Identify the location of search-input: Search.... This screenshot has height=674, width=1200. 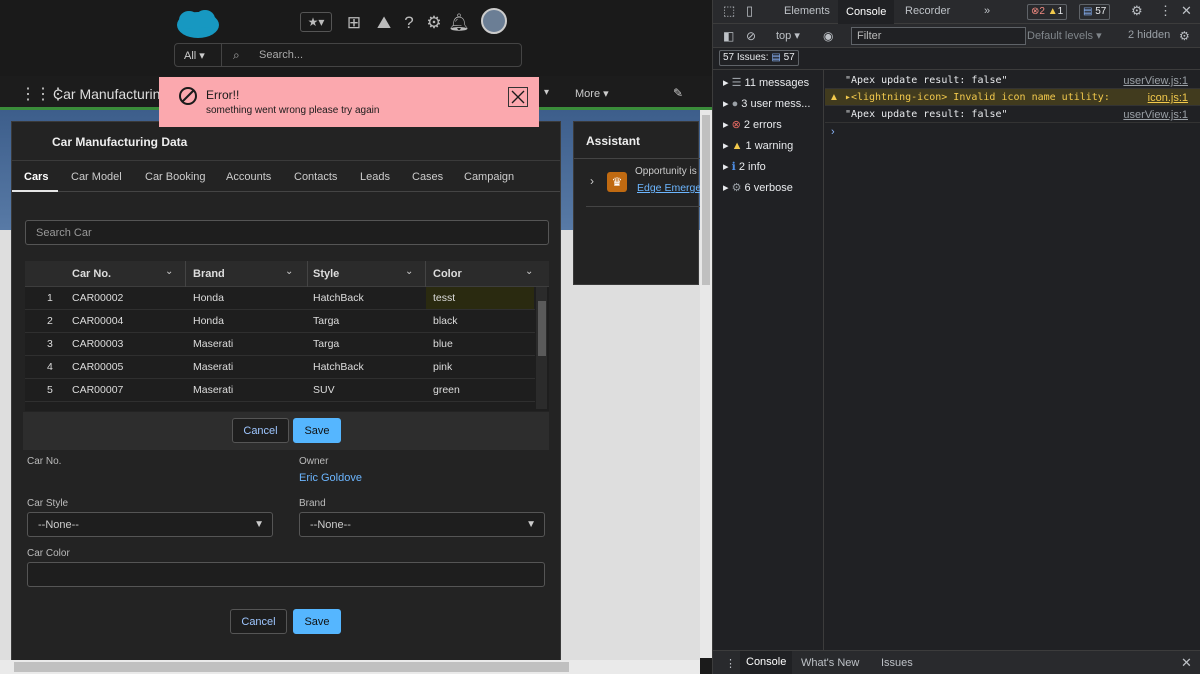
(281, 55).